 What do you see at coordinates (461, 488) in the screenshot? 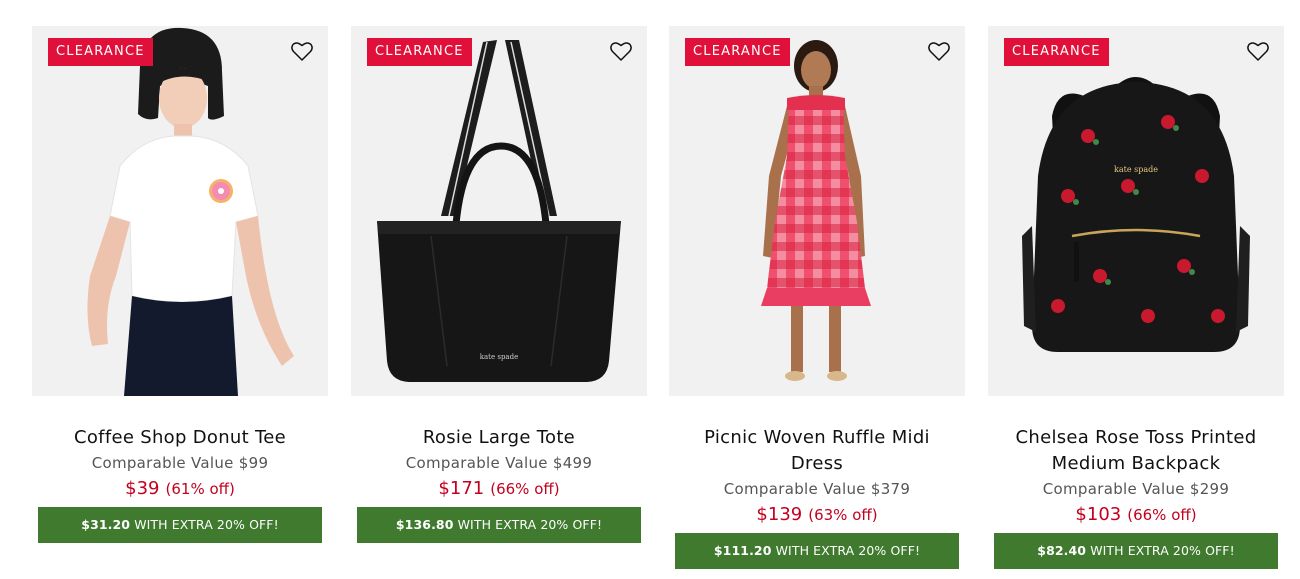
I see `sale-price: $171` at bounding box center [461, 488].